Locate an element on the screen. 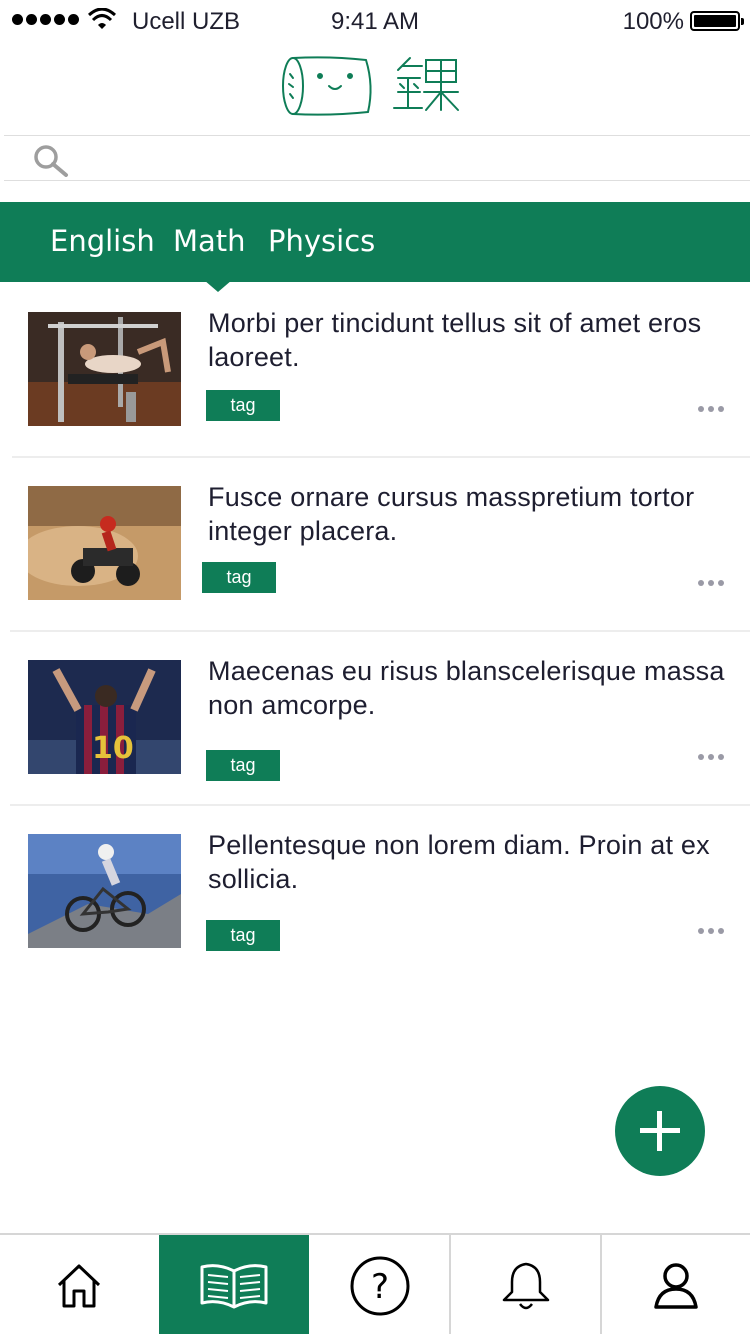  bottom-navigation: ? is located at coordinates (375, 1283).